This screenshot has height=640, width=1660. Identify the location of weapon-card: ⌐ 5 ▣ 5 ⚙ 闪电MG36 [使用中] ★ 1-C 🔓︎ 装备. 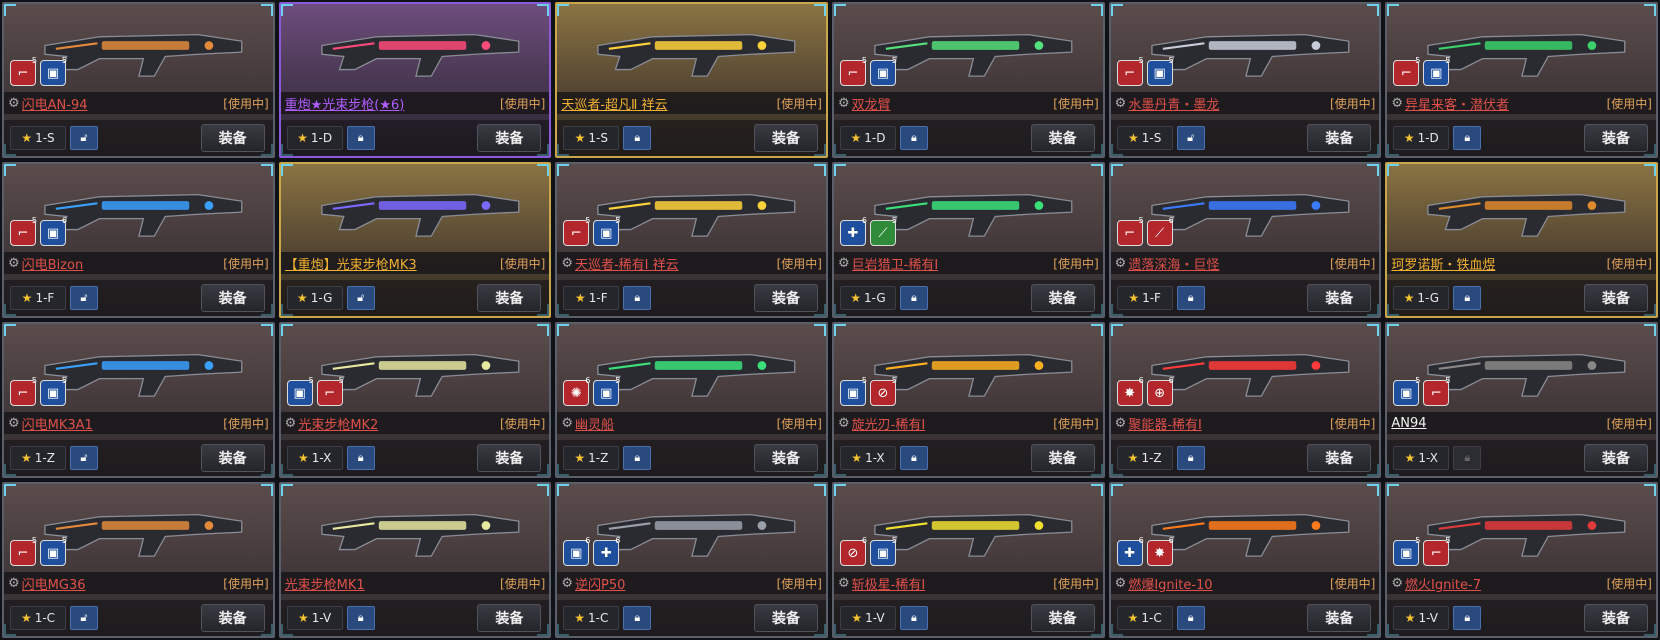
(138, 560).